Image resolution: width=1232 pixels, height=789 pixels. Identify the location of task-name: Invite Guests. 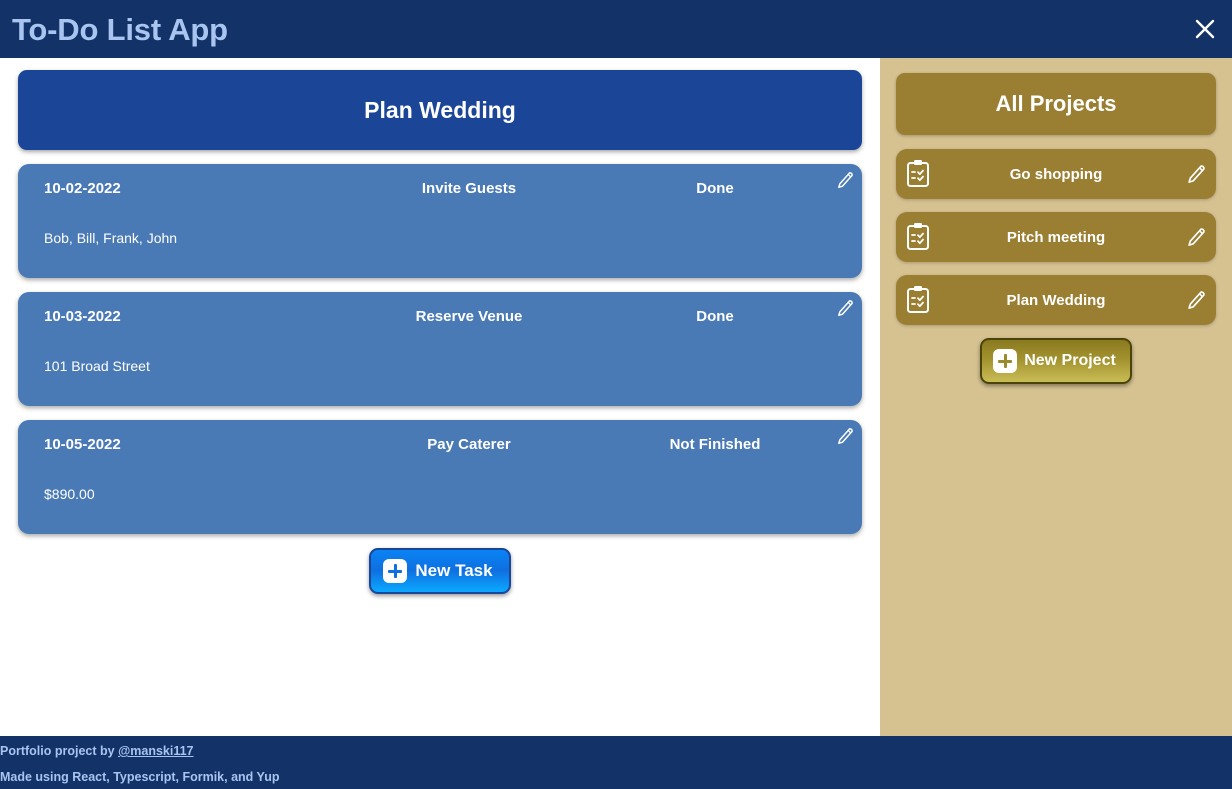
(469, 188).